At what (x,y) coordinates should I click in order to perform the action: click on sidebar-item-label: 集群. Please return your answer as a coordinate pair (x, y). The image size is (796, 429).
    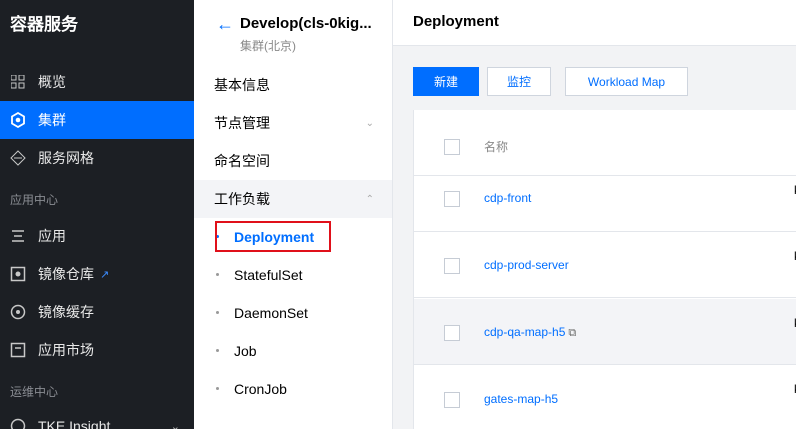
    Looking at the image, I should click on (52, 120).